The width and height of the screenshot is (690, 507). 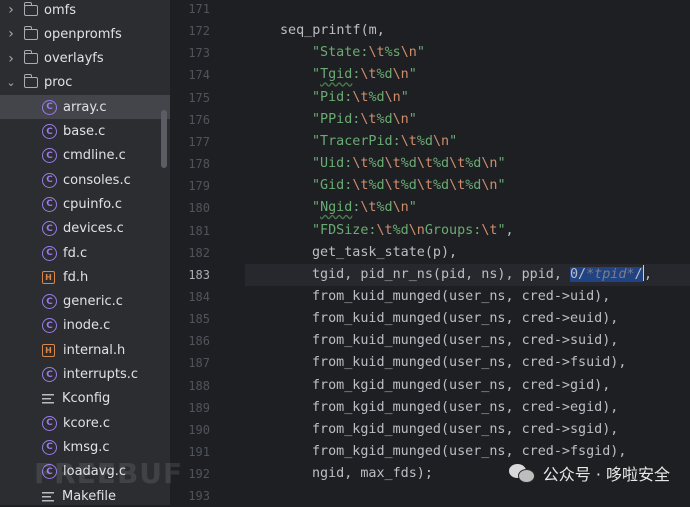 I want to click on tree-item-label: proc, so click(x=58, y=83).